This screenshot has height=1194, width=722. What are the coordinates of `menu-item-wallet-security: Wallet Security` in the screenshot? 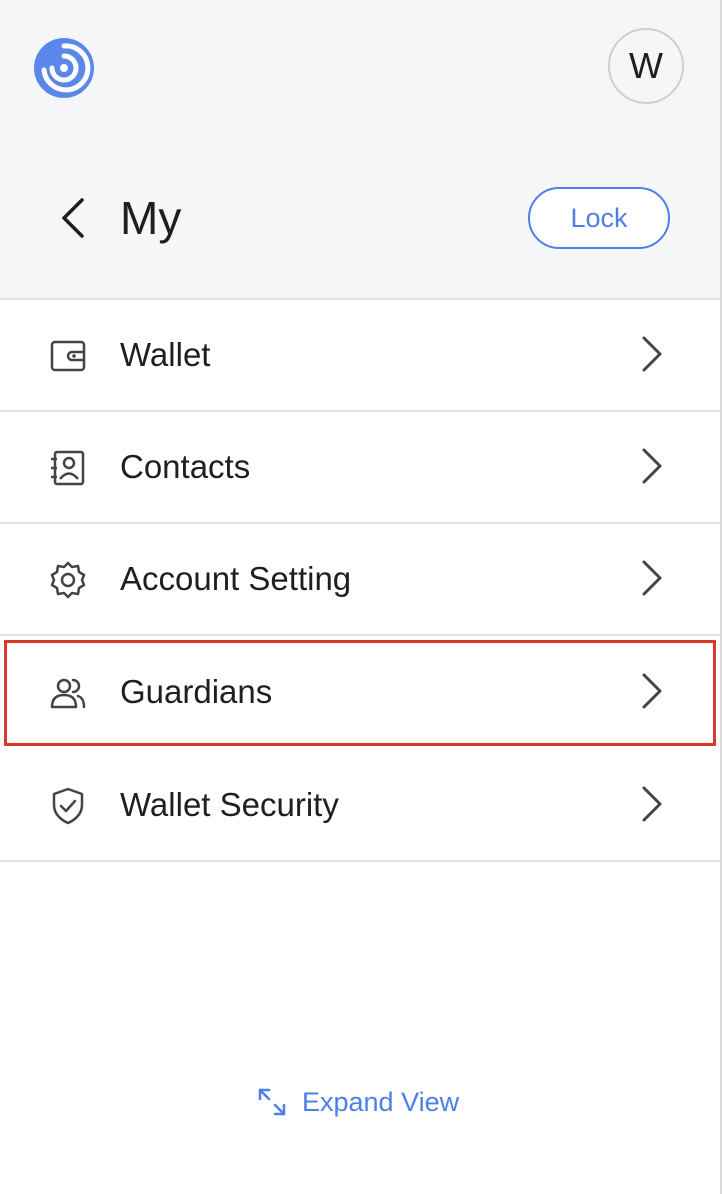 It's located at (360, 806).